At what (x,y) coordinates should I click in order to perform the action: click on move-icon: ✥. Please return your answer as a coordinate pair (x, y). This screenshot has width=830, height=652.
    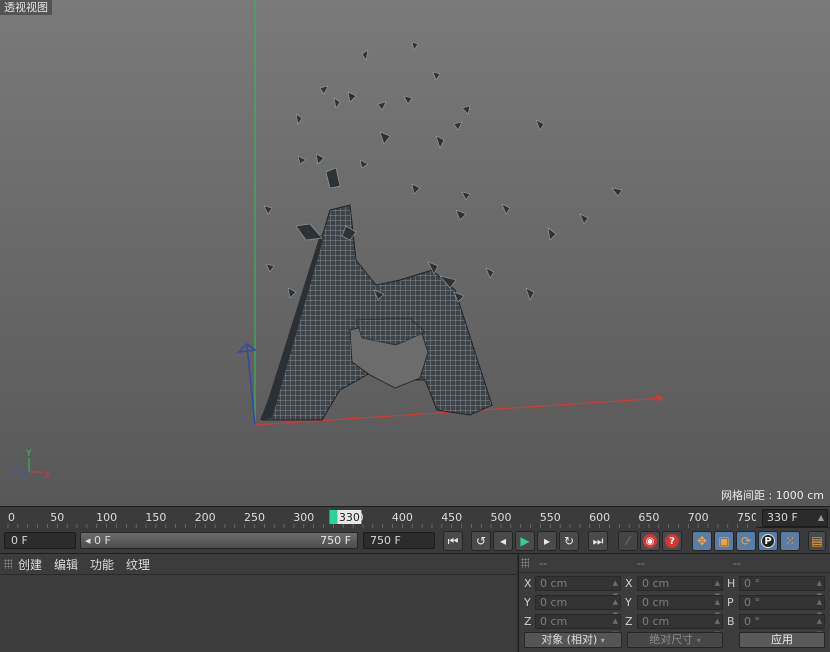
    Looking at the image, I should click on (702, 541).